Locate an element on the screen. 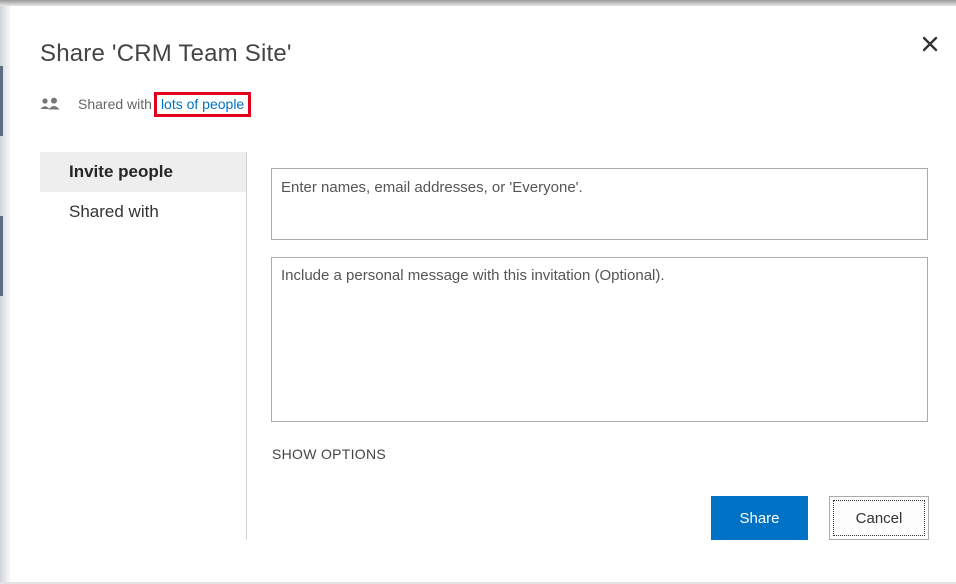 This screenshot has height=584, width=956. people-icon is located at coordinates (51, 104).